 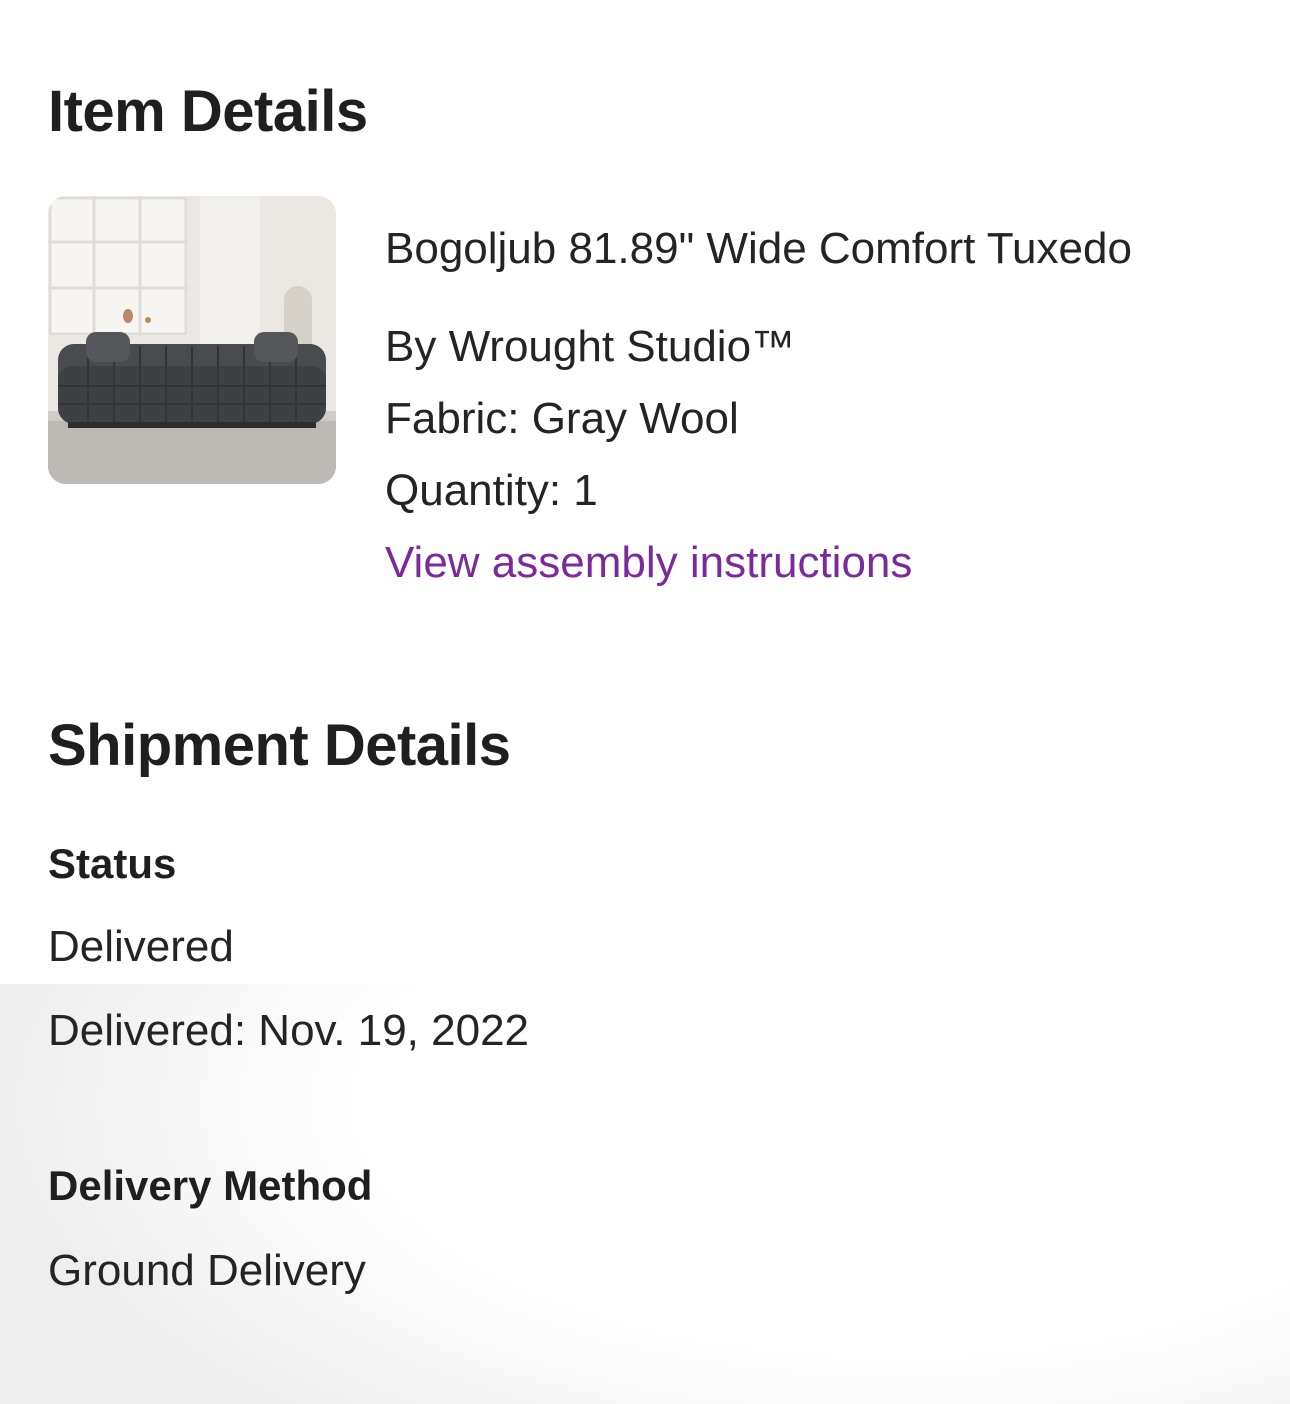 What do you see at coordinates (210, 1185) in the screenshot?
I see `delivery-method-label: Delivery Method` at bounding box center [210, 1185].